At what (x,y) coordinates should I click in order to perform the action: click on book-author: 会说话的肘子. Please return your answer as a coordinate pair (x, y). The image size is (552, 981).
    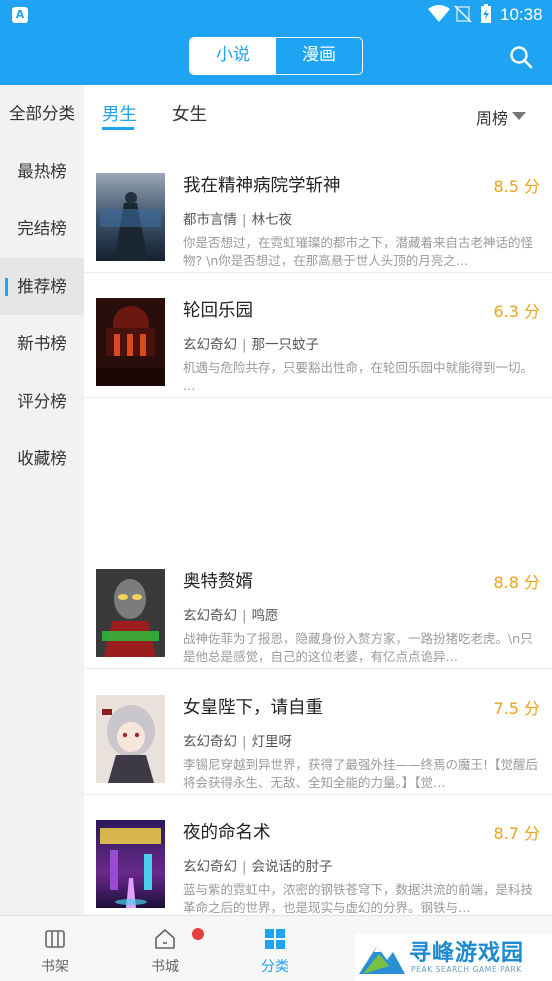
    Looking at the image, I should click on (292, 867).